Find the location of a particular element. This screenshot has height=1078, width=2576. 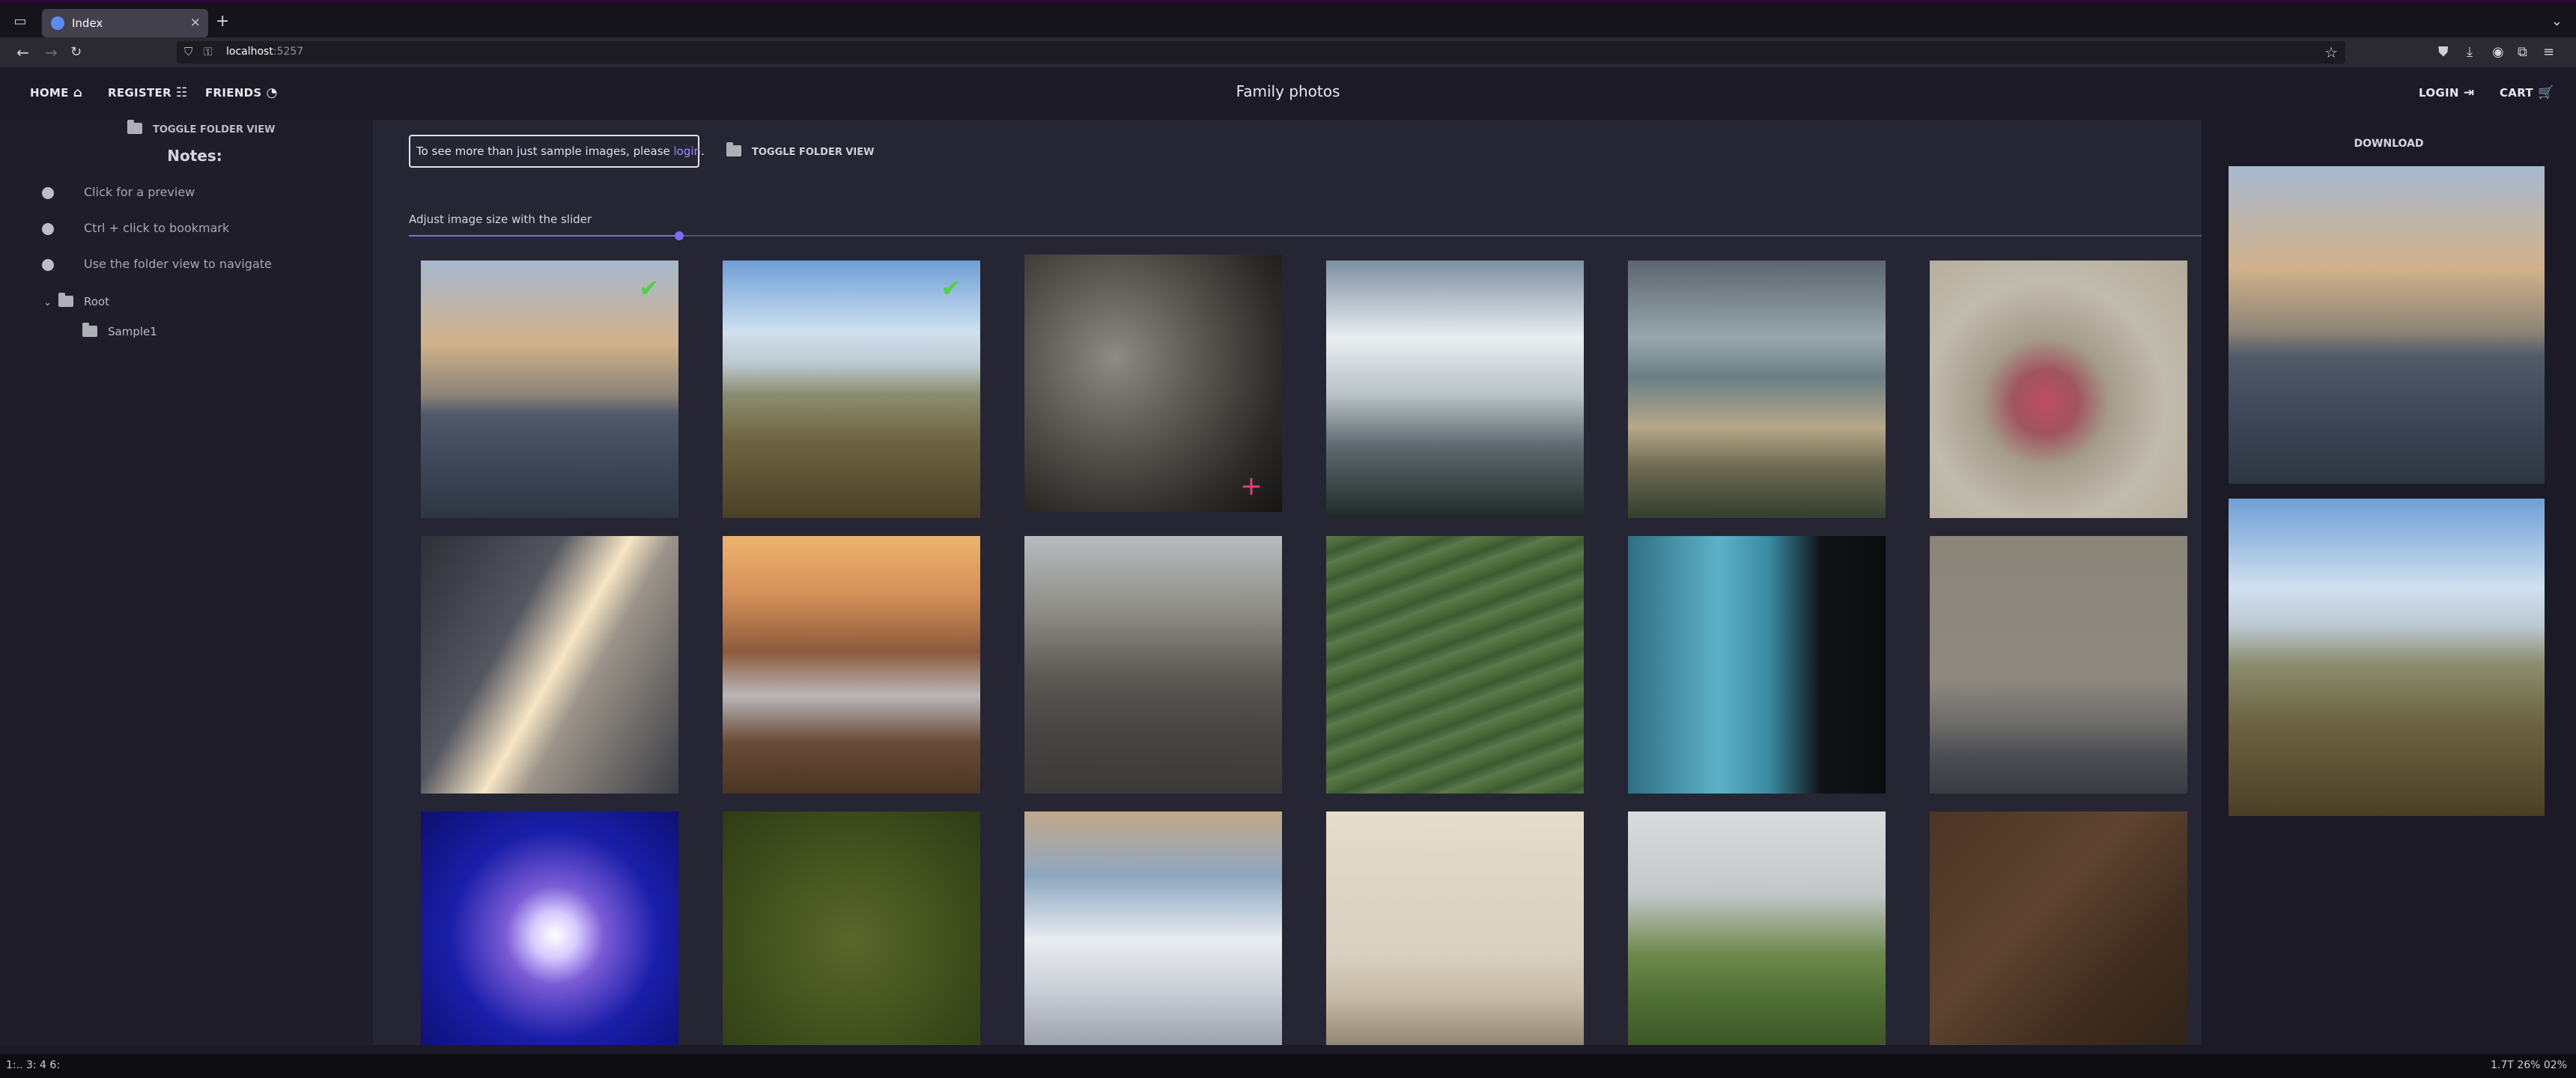

photo-thumbnail-post is located at coordinates (1455, 928).